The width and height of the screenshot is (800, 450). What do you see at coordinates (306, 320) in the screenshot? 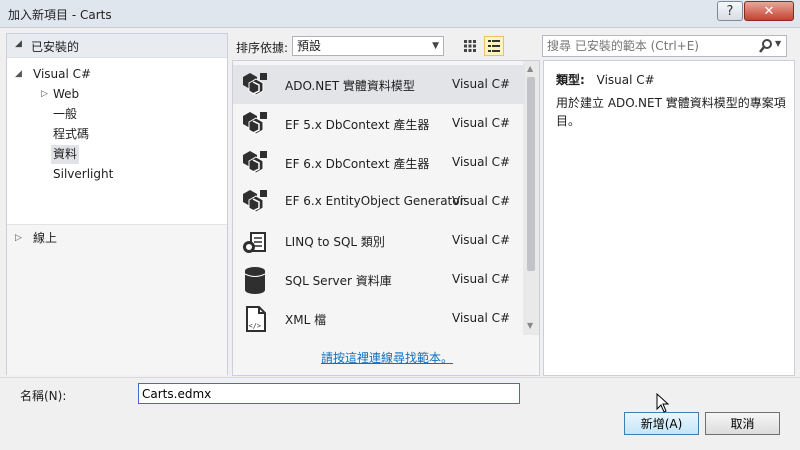
I see `template-name: XML 檔` at bounding box center [306, 320].